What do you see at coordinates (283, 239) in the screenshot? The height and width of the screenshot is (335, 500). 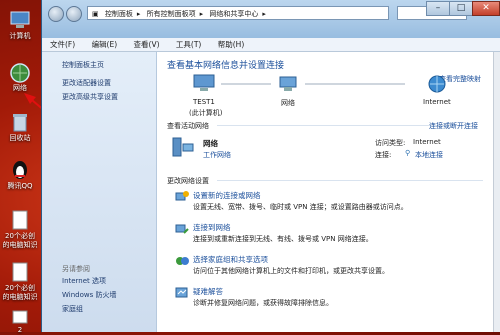 I see `task-description: 连接到或重新连接到无线、有线、拨号或 VPN 网络连接。` at bounding box center [283, 239].